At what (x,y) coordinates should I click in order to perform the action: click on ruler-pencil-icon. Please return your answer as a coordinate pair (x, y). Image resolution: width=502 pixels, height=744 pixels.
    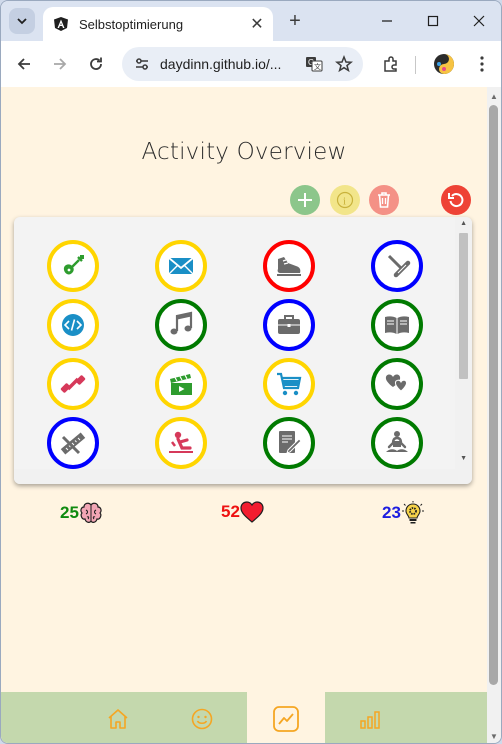
    Looking at the image, I should click on (73, 443).